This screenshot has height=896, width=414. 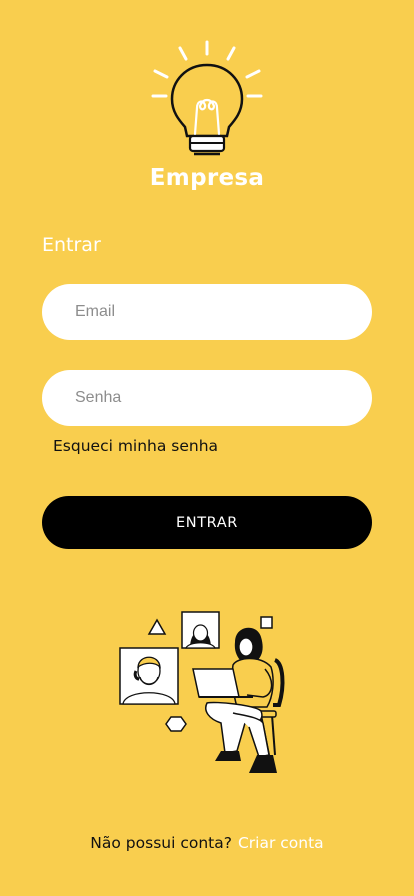 What do you see at coordinates (135, 446) in the screenshot?
I see `forgot-password-link: Esqueci minha senha` at bounding box center [135, 446].